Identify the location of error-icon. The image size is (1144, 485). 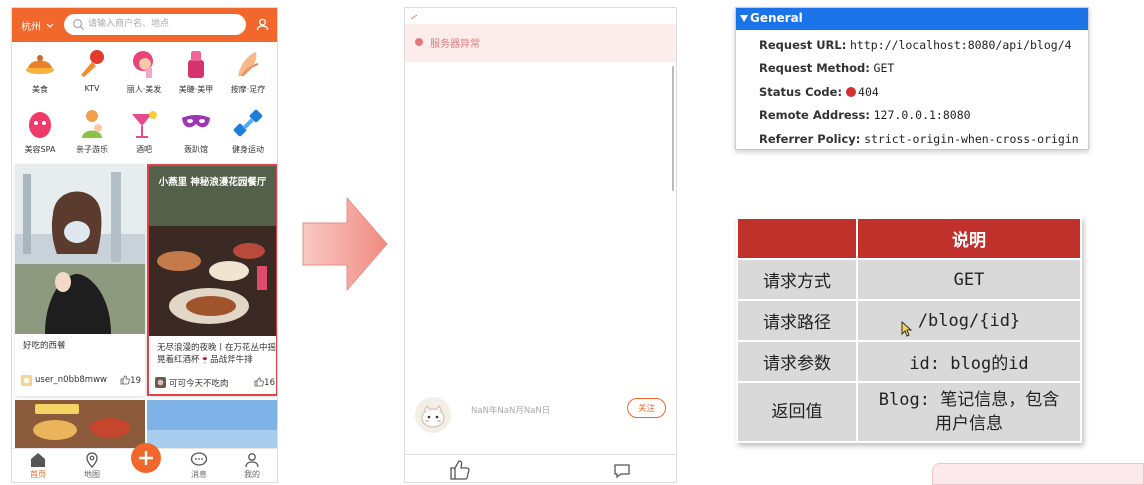
(419, 42).